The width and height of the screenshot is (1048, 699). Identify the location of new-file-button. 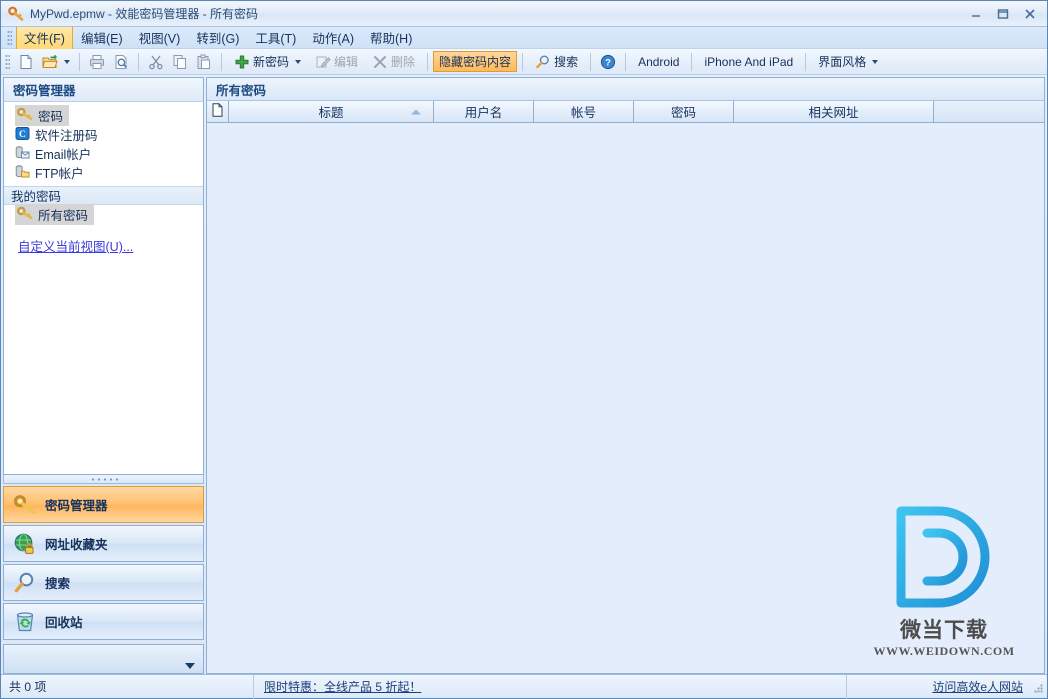
(26, 62).